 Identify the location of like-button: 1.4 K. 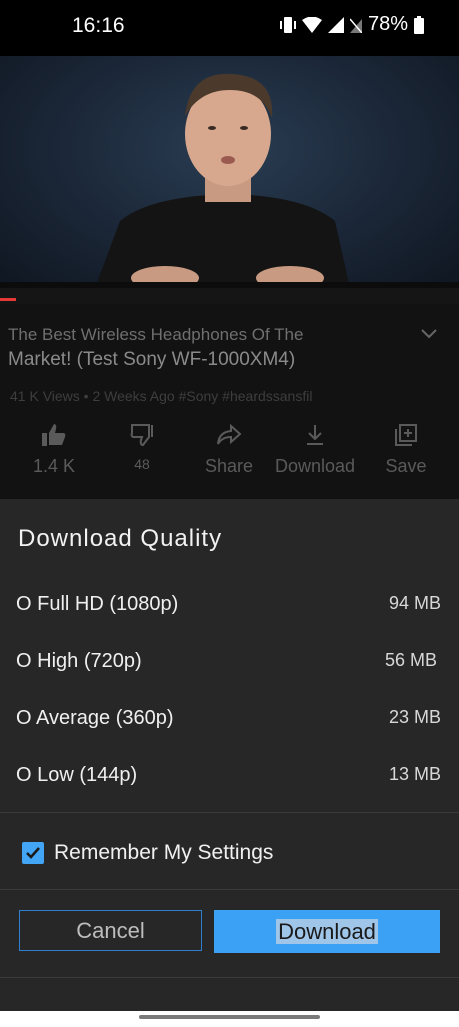
(54, 450).